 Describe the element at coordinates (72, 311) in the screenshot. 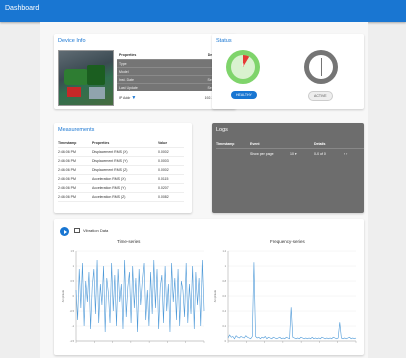

I see `time-series-ytick-label: -0.5` at that location.